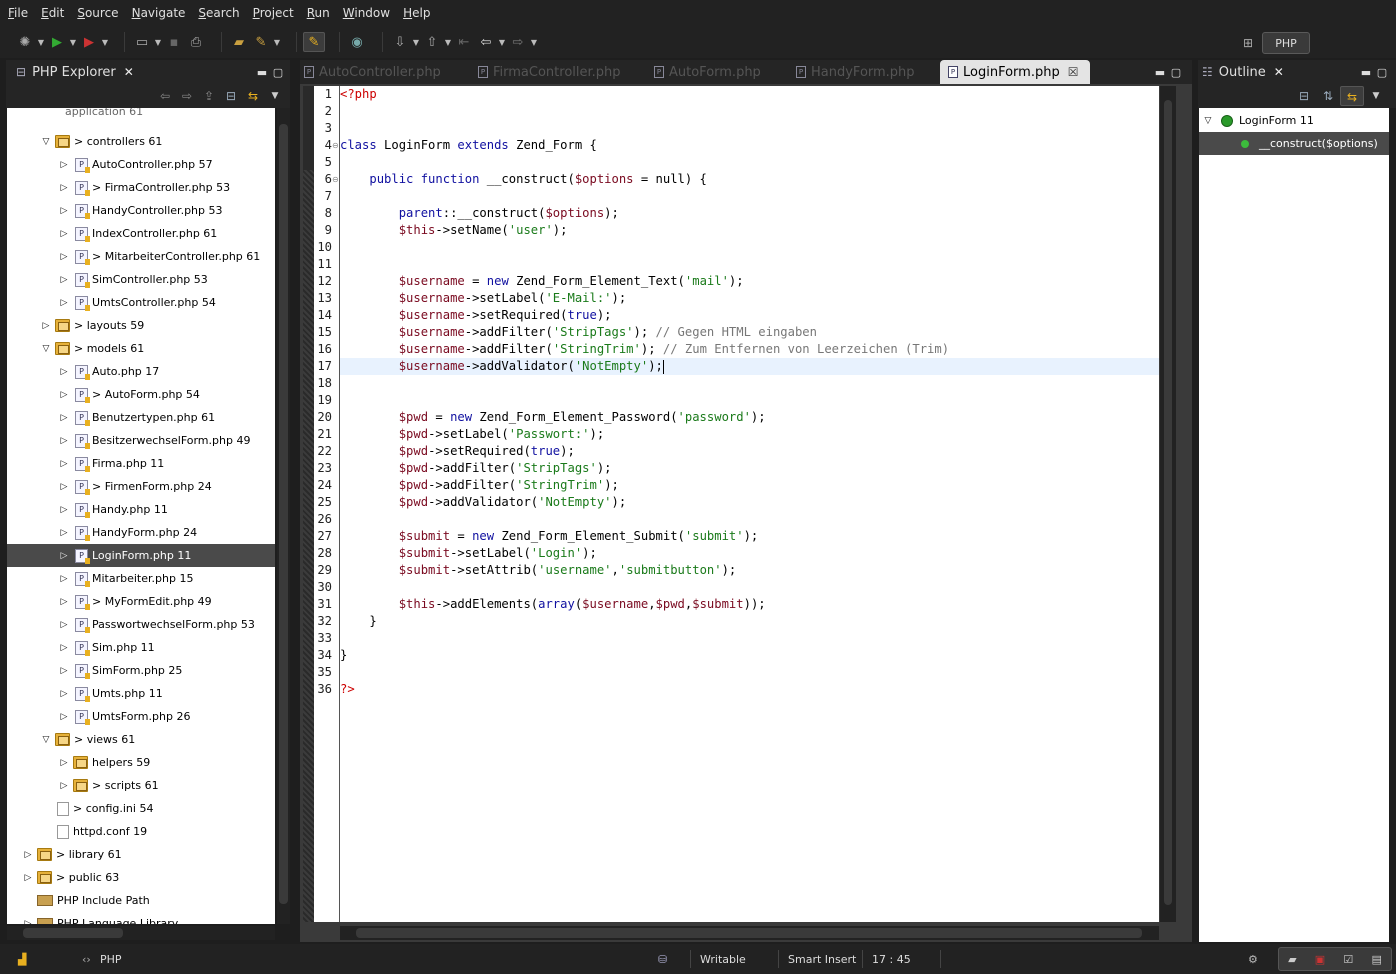 The image size is (1396, 974). What do you see at coordinates (1246, 72) in the screenshot?
I see `tab-outline: ☷ Outline ✕` at bounding box center [1246, 72].